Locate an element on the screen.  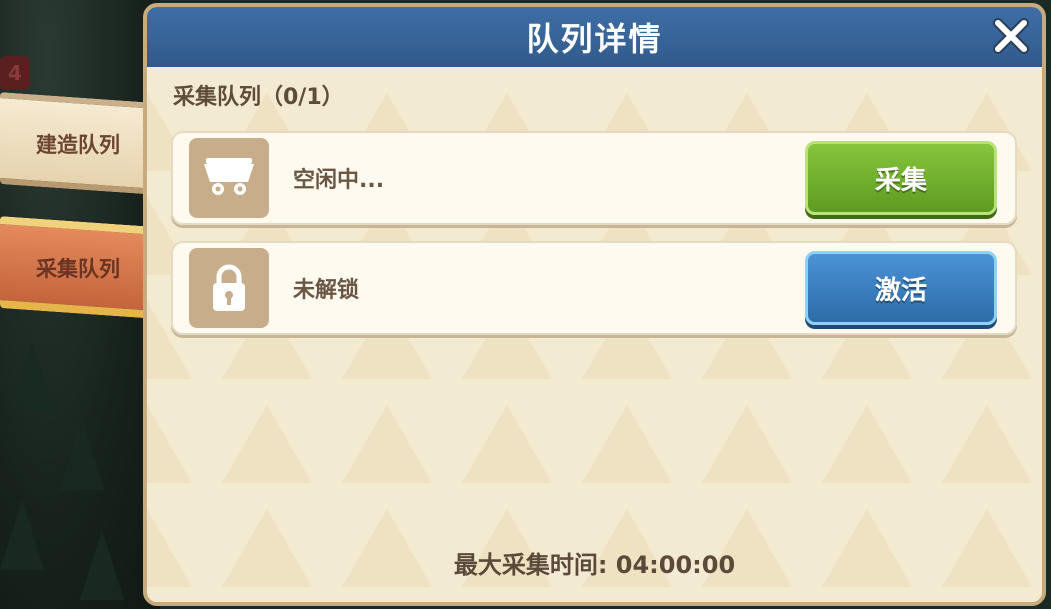
close-icon is located at coordinates (1011, 36).